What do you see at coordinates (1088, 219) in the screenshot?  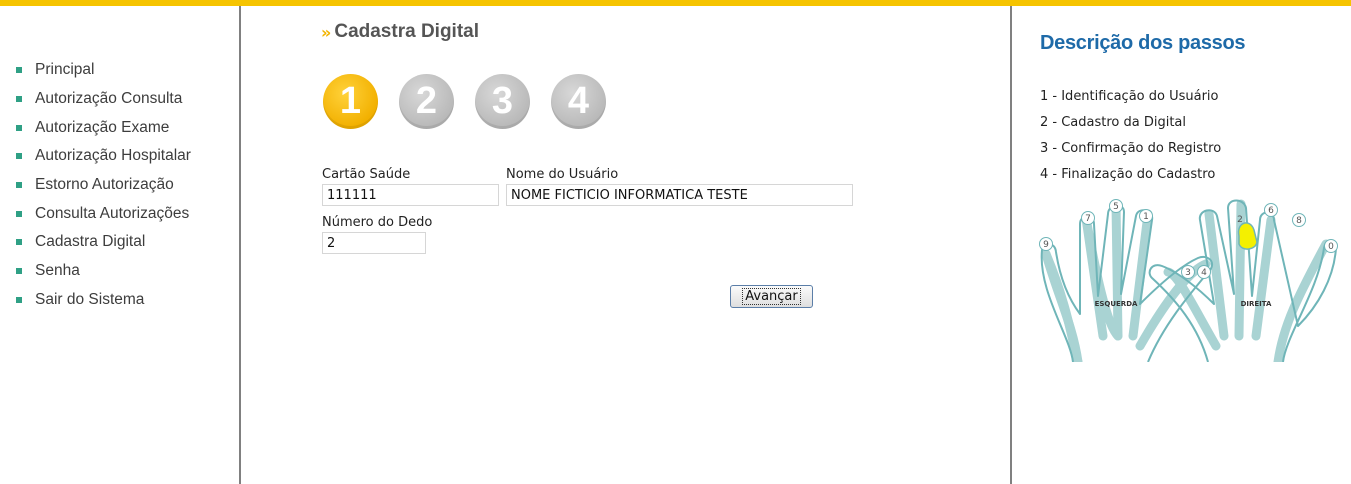 I see `finger-number: 7` at bounding box center [1088, 219].